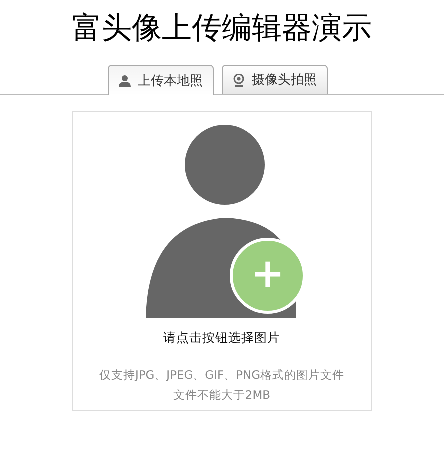  I want to click on format-note: 文件不能大于2MB, so click(222, 395).